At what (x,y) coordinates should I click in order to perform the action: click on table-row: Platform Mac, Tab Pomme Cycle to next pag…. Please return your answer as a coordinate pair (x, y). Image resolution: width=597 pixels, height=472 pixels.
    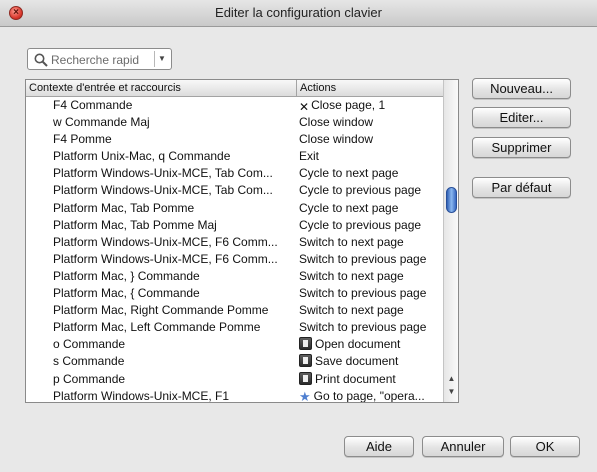
    Looking at the image, I should click on (235, 208).